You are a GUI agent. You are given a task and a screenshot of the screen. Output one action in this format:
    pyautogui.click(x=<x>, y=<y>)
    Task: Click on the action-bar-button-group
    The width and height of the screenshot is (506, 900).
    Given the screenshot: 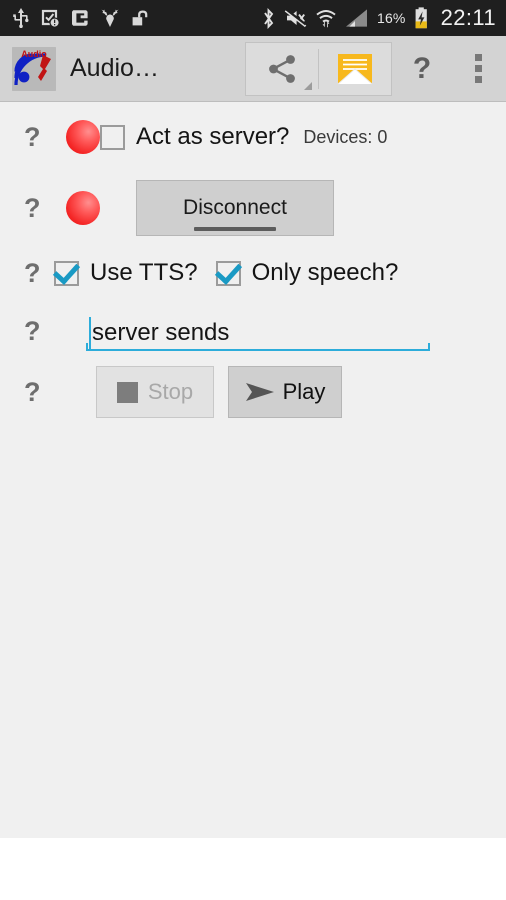 What is the action you would take?
    pyautogui.click(x=318, y=68)
    